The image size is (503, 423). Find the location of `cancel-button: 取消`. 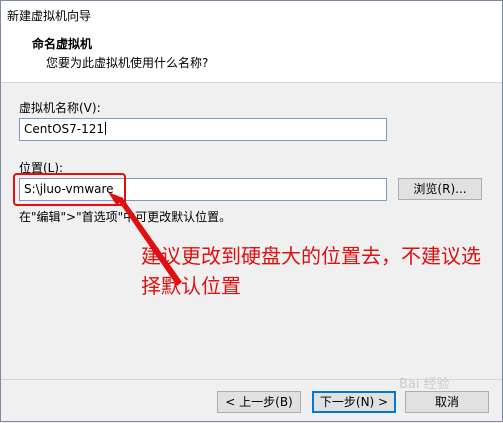

cancel-button: 取消 is located at coordinates (447, 402).